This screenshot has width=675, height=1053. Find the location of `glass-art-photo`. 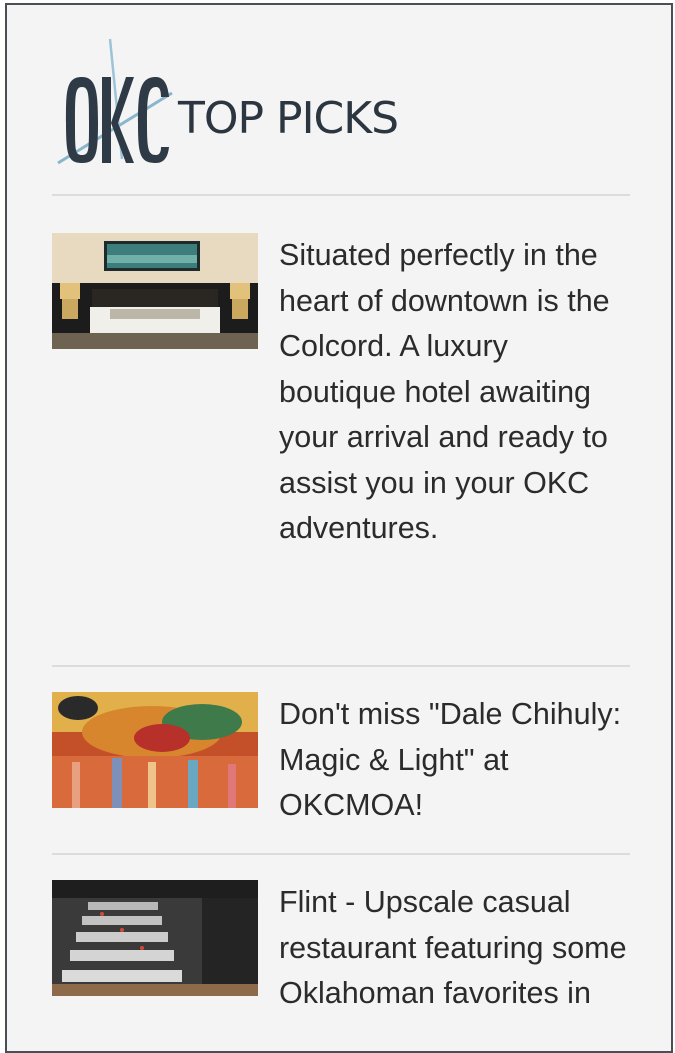

glass-art-photo is located at coordinates (155, 750).